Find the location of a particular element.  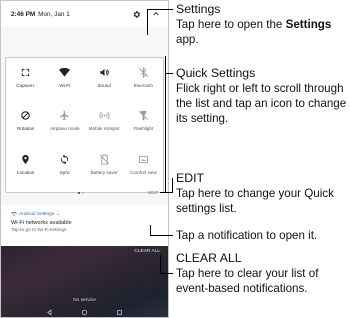

callout-edit-title: EDIT is located at coordinates (190, 178).